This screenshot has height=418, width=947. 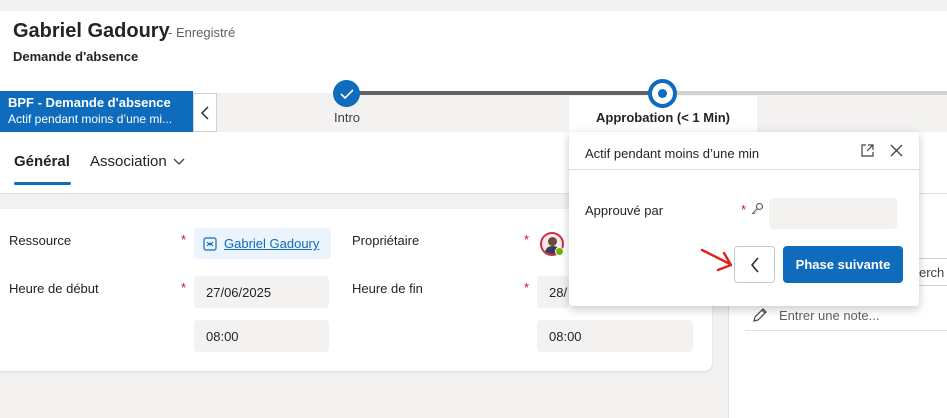 I want to click on stage-flyout-title: Actif pendant moins d’une min, so click(x=672, y=153).